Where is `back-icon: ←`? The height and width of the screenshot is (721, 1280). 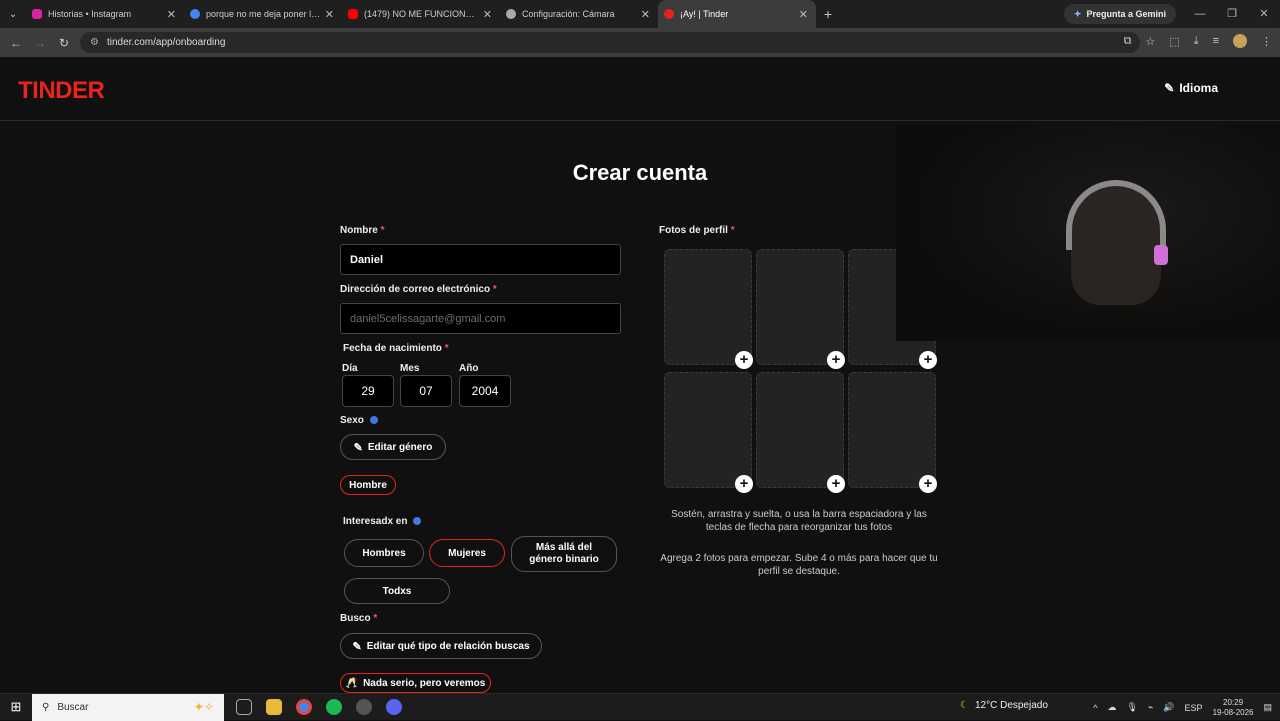 back-icon: ← is located at coordinates (16, 43).